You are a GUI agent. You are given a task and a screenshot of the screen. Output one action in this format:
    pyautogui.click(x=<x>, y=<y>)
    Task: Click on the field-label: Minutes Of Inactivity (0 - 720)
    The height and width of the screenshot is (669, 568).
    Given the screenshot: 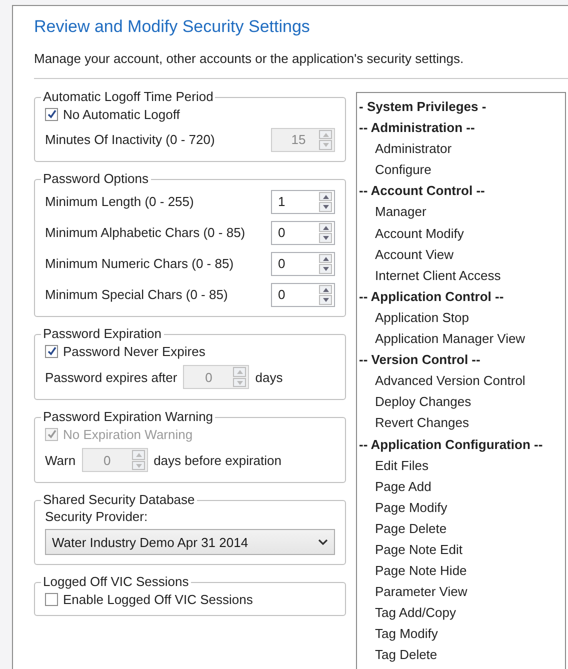 What is the action you would take?
    pyautogui.click(x=130, y=139)
    